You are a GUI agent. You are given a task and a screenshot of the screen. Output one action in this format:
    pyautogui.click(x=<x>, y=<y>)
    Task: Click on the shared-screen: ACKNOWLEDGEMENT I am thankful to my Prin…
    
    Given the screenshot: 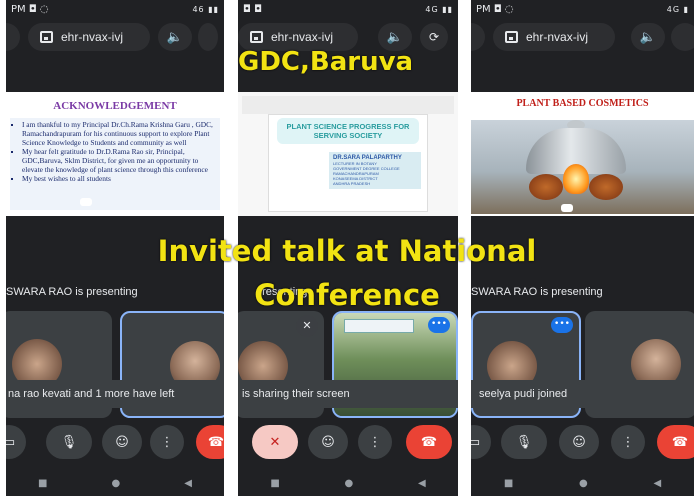 What is the action you would take?
    pyautogui.click(x=115, y=154)
    